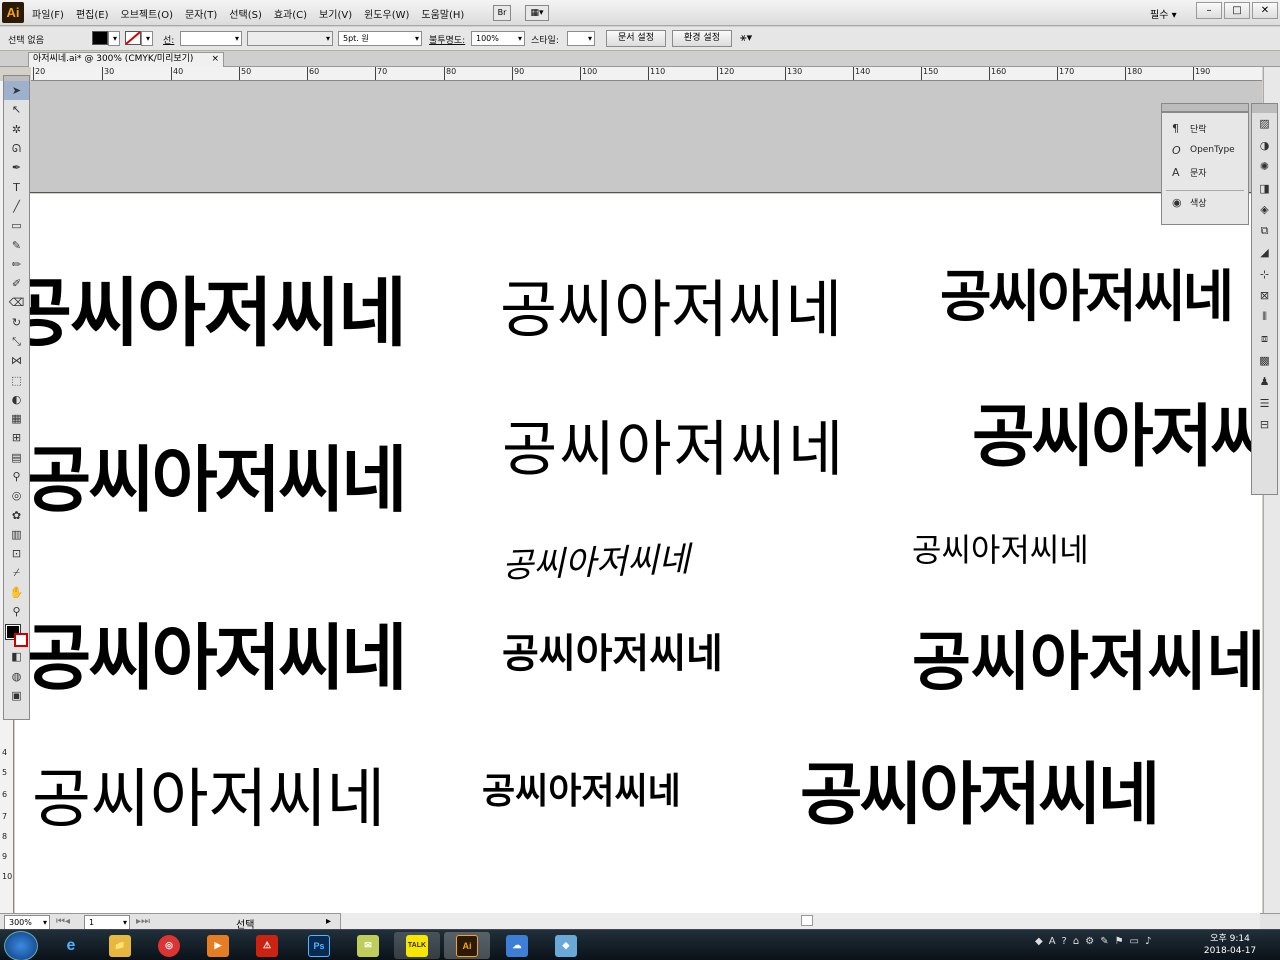 The image size is (1280, 960). Describe the element at coordinates (1264, 382) in the screenshot. I see `brushes-panel-icon: ♟` at that location.